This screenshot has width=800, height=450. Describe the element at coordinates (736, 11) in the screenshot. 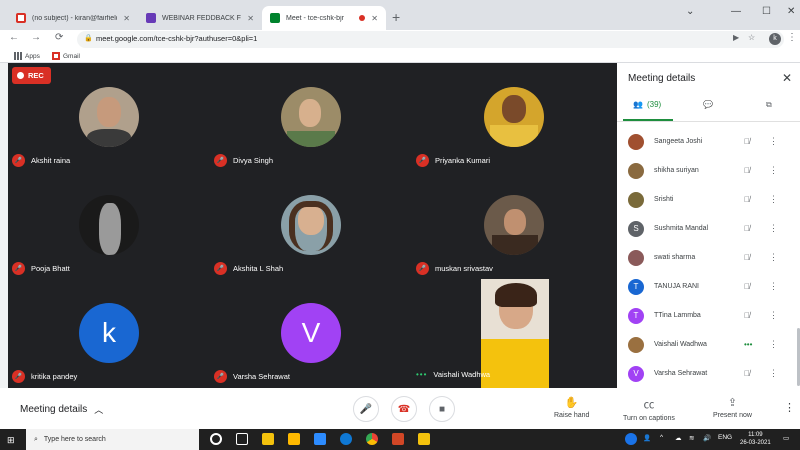

I see `minimize-button: —` at that location.